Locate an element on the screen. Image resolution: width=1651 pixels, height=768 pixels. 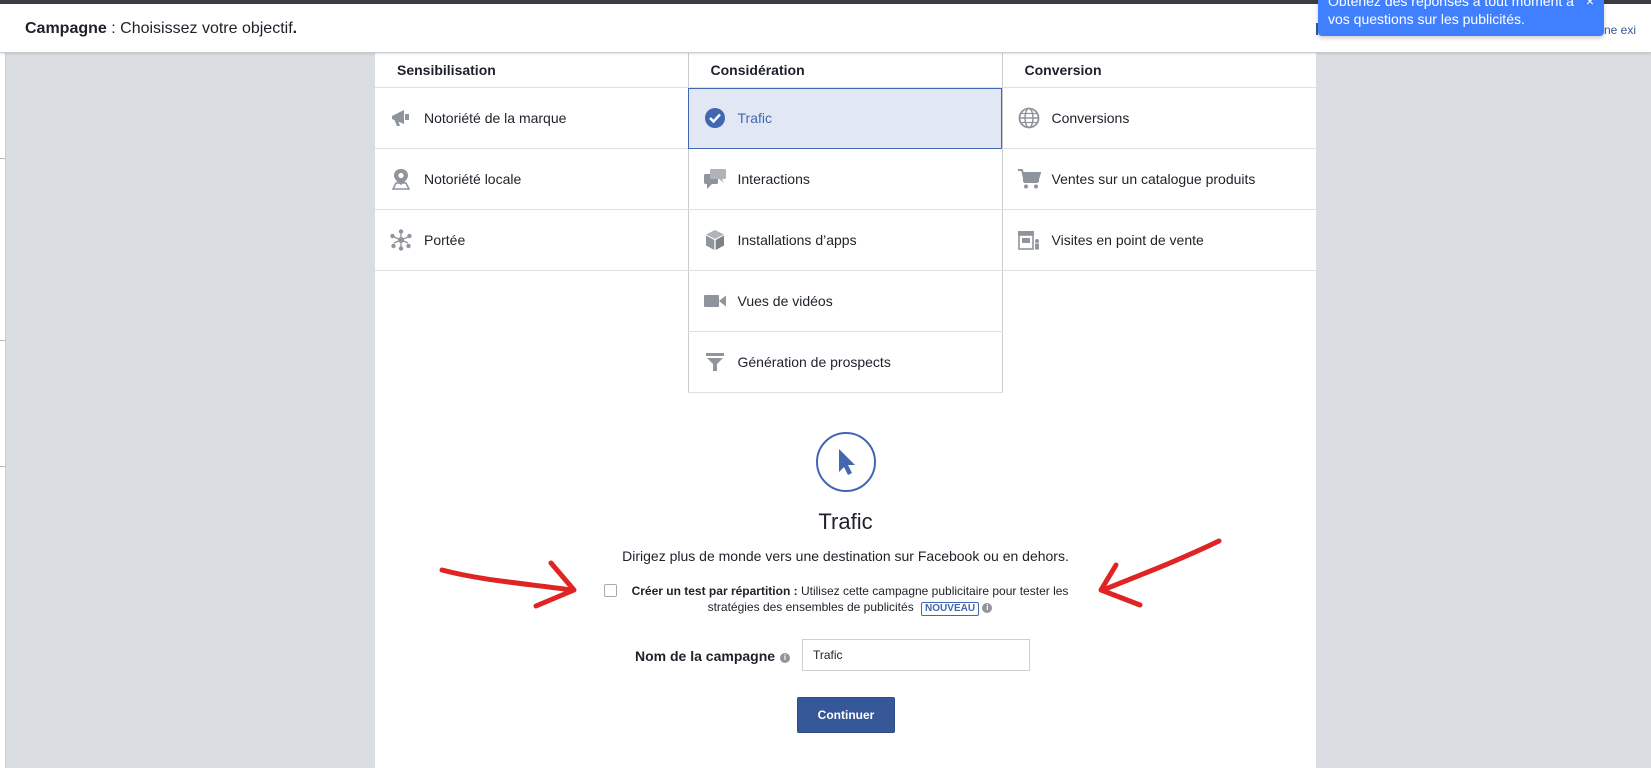
objective-label: Génération de prospects is located at coordinates (814, 362).